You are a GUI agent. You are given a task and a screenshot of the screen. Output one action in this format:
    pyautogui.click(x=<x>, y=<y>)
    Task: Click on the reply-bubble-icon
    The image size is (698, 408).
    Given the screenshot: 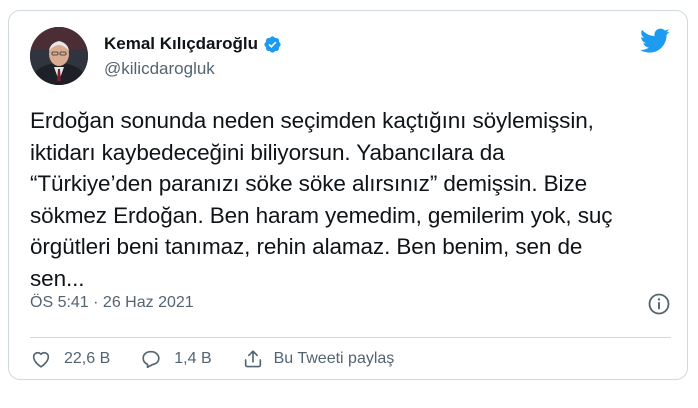 What is the action you would take?
    pyautogui.click(x=151, y=359)
    